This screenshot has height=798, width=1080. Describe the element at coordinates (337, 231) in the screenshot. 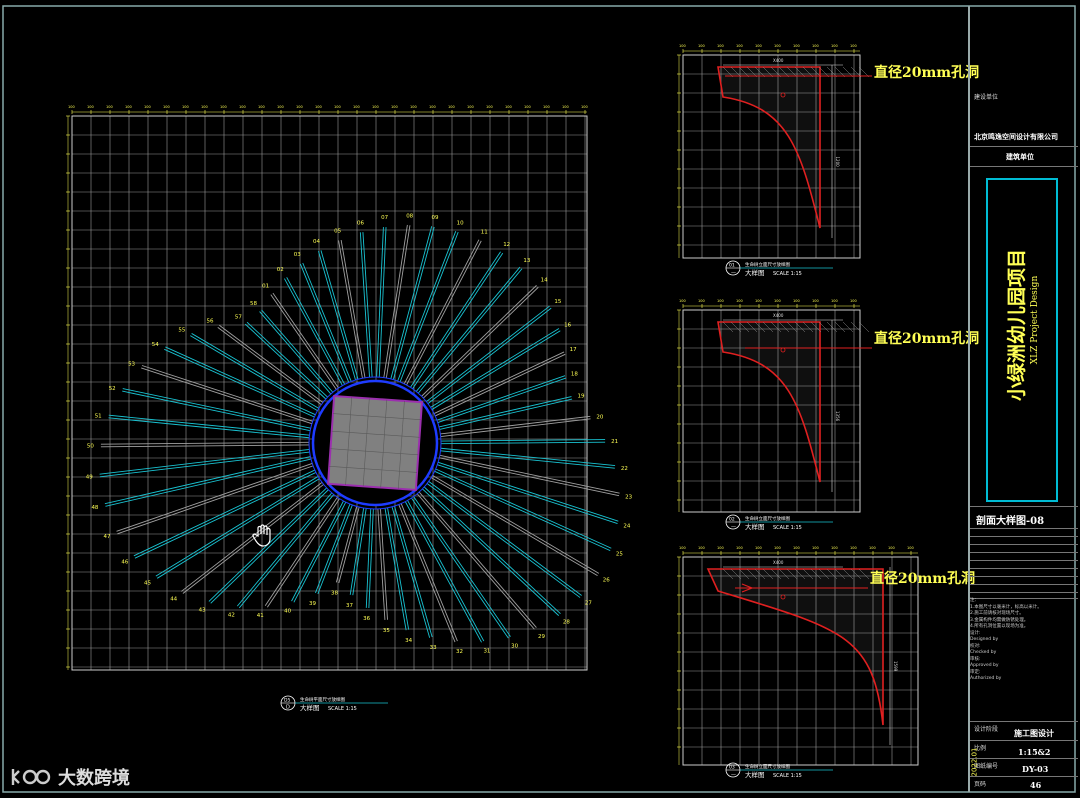

I see `spoke-number: 05` at that location.